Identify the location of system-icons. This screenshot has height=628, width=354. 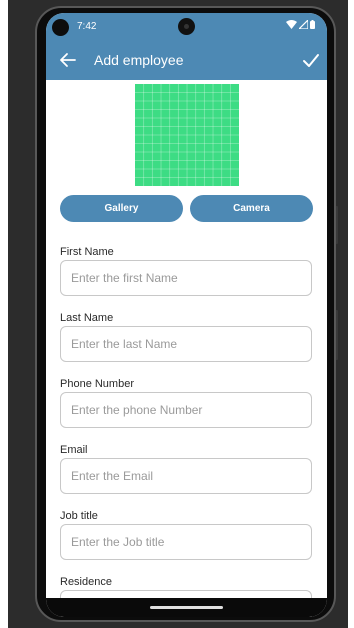
(300, 24).